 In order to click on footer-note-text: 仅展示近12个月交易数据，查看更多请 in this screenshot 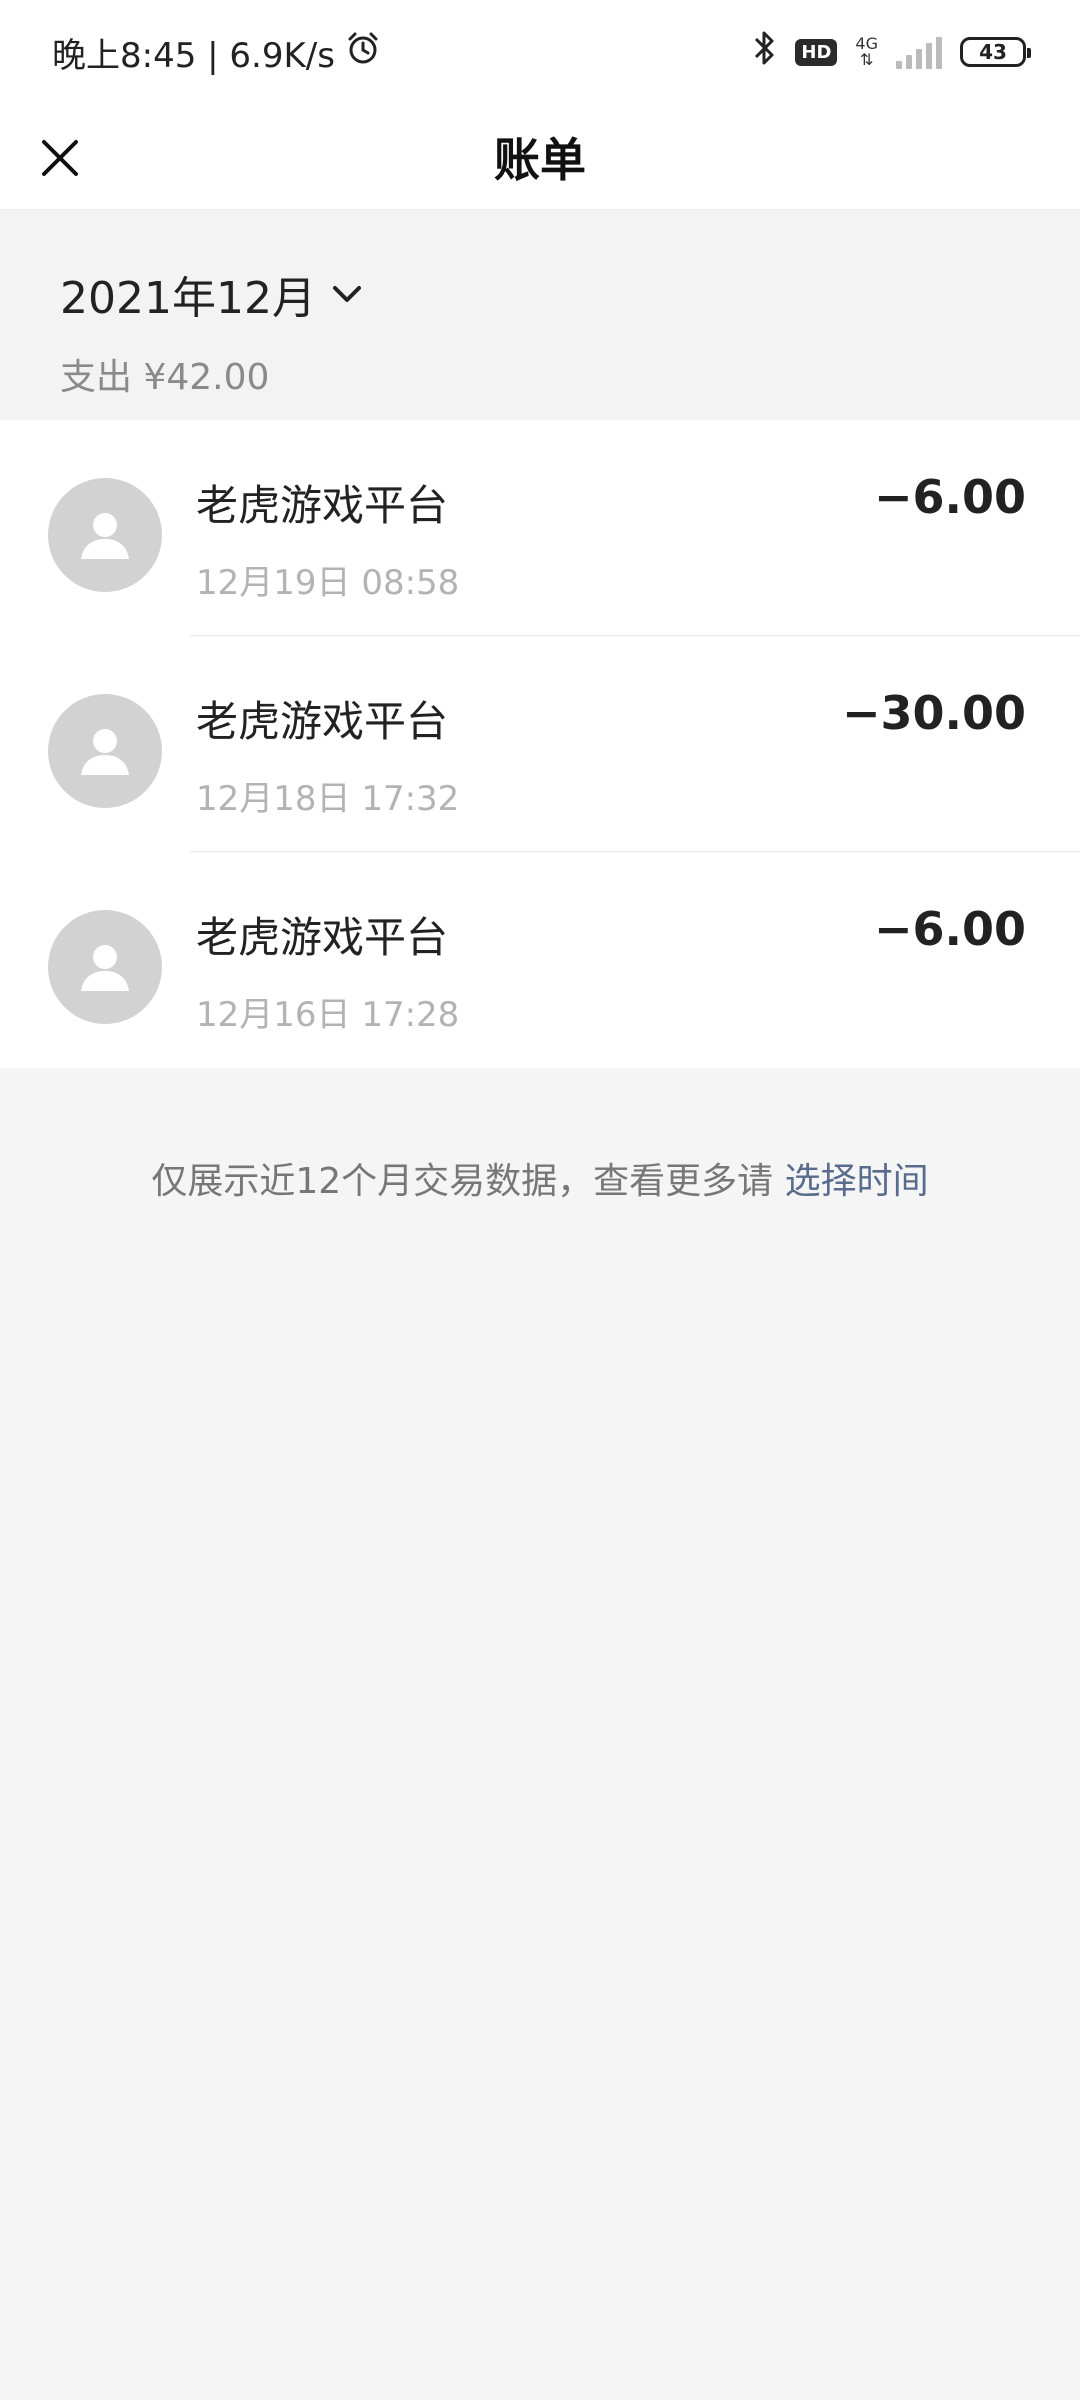, I will do `click(468, 1181)`.